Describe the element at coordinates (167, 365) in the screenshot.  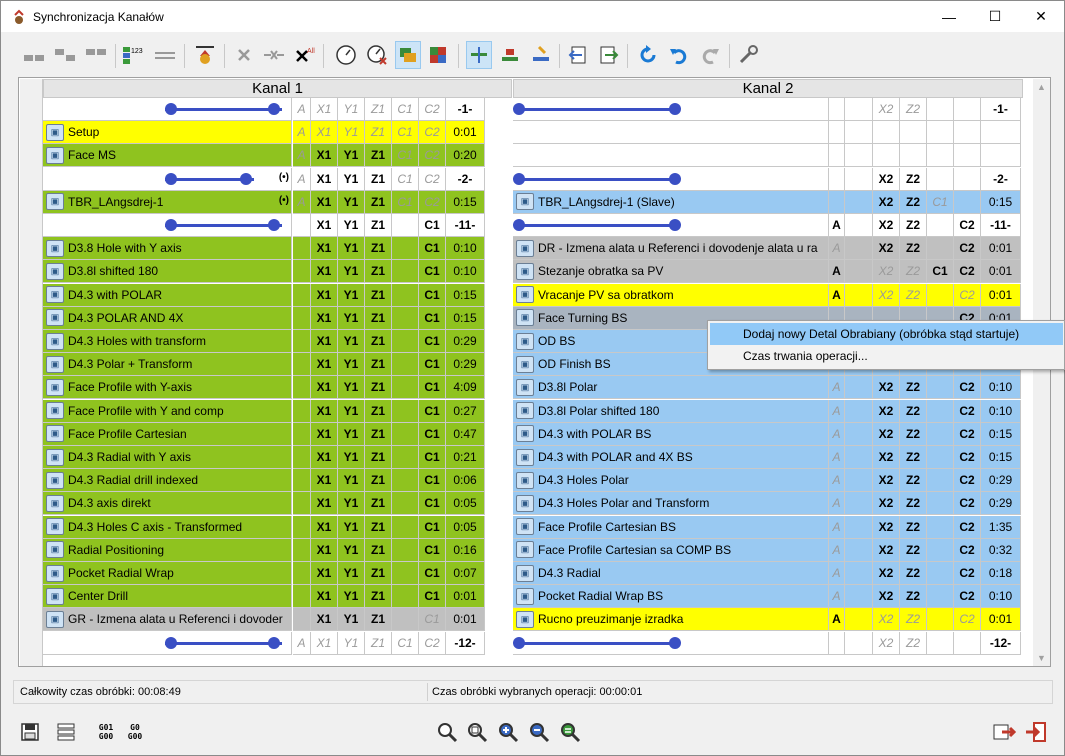
I see `channel-1-operation: ▣ D4.3 Polar + Transform` at that location.